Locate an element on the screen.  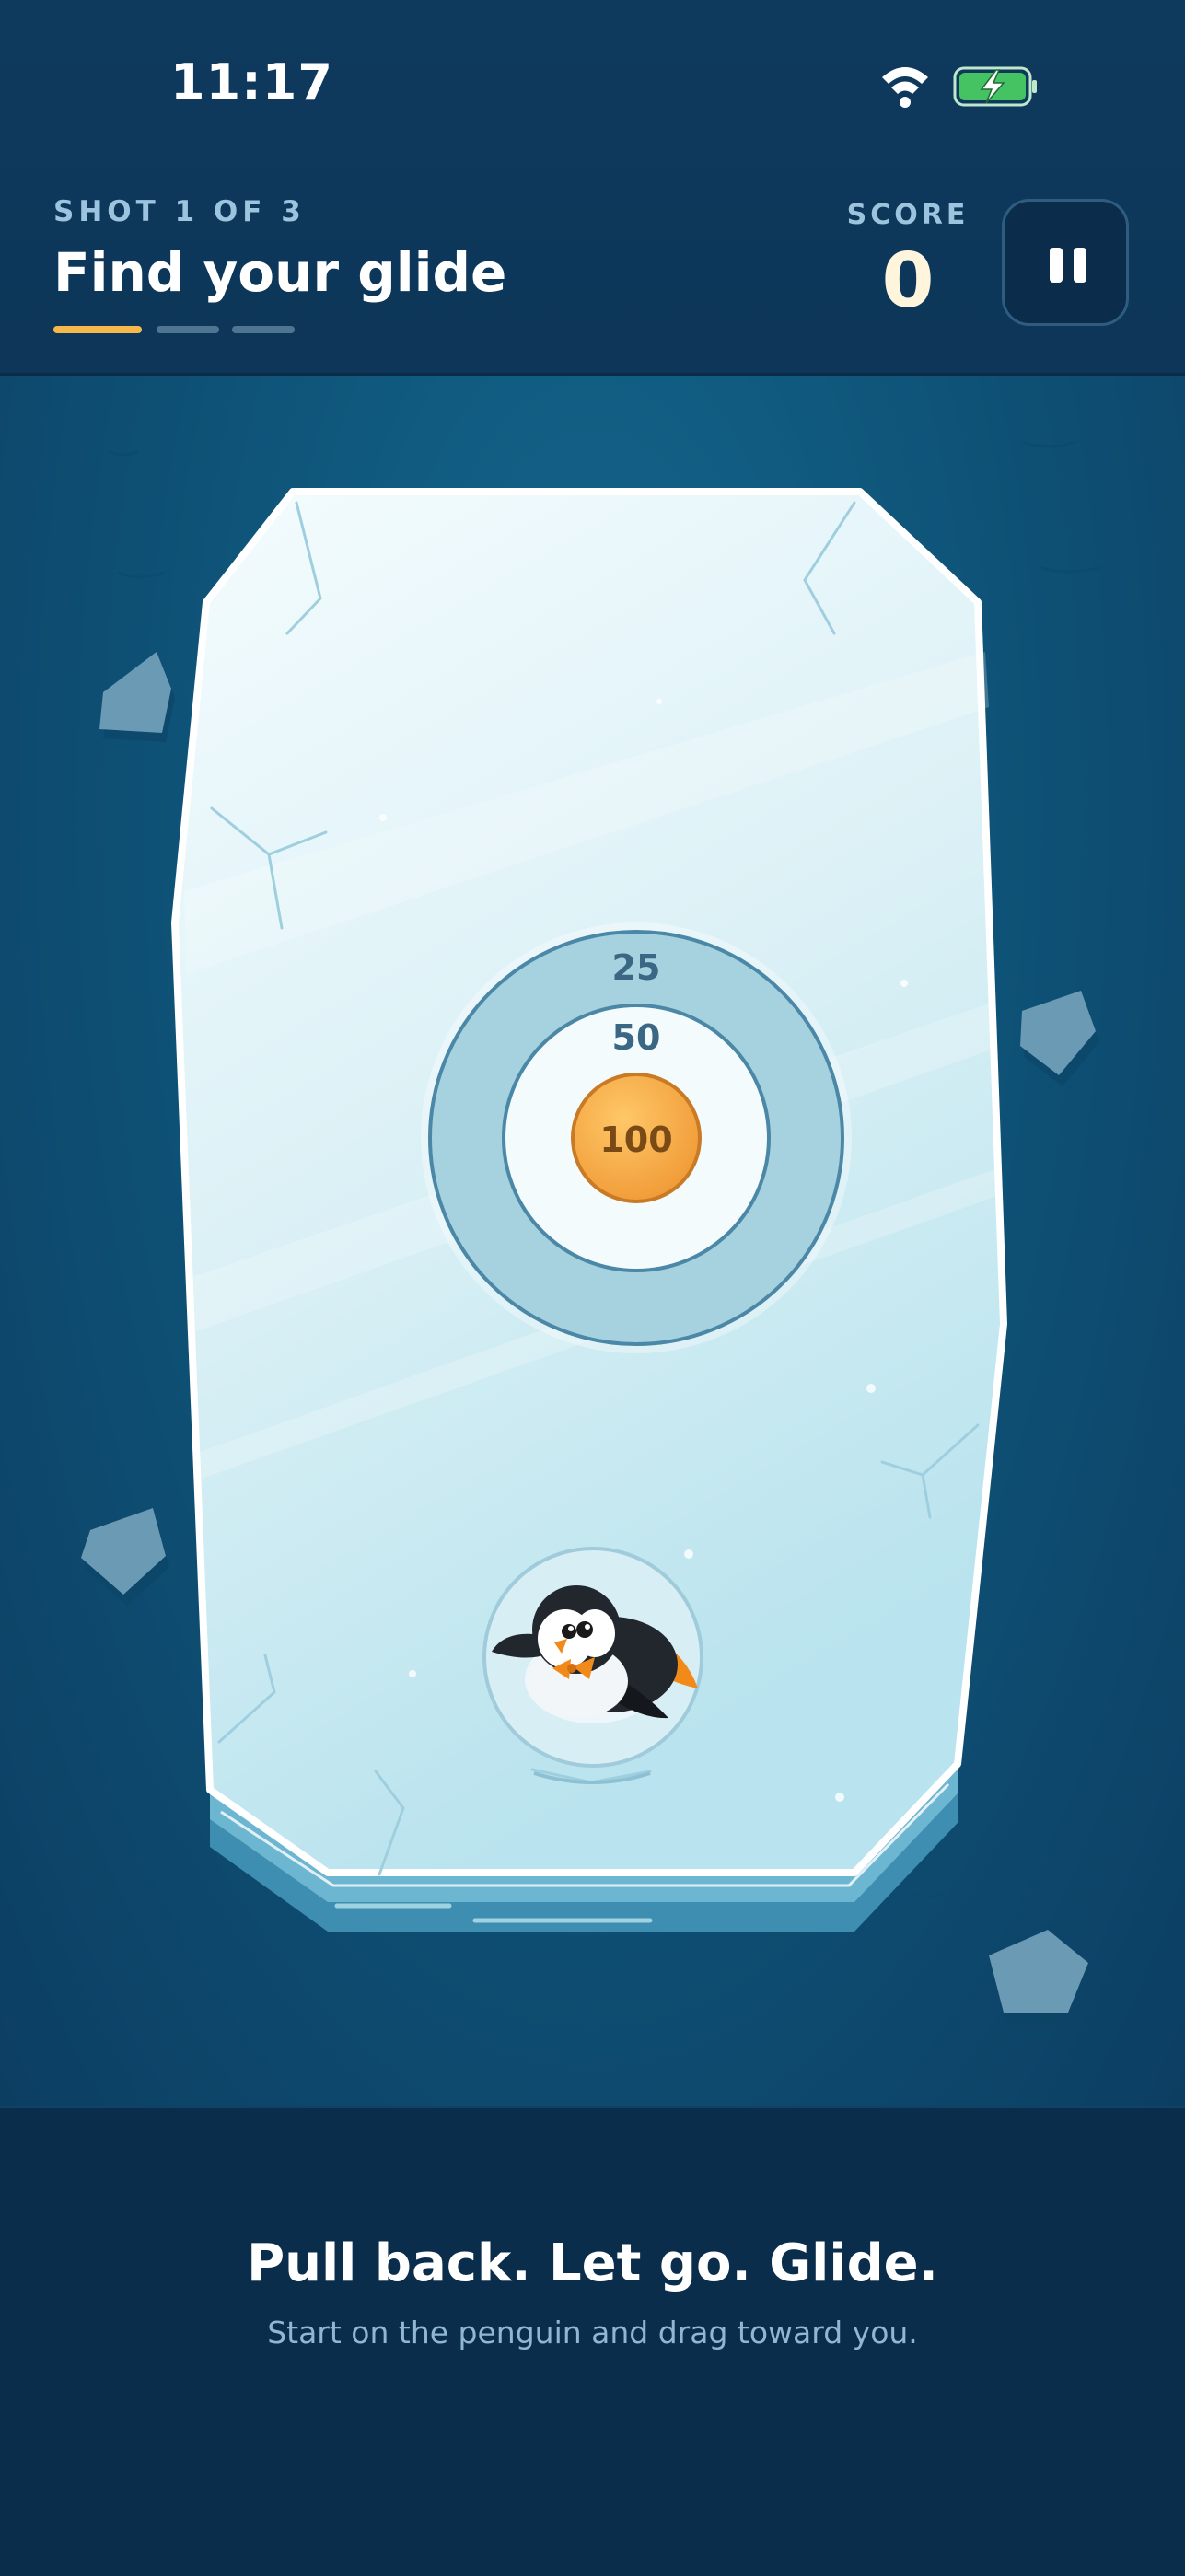
target-label-middle: 50 is located at coordinates (636, 1037).